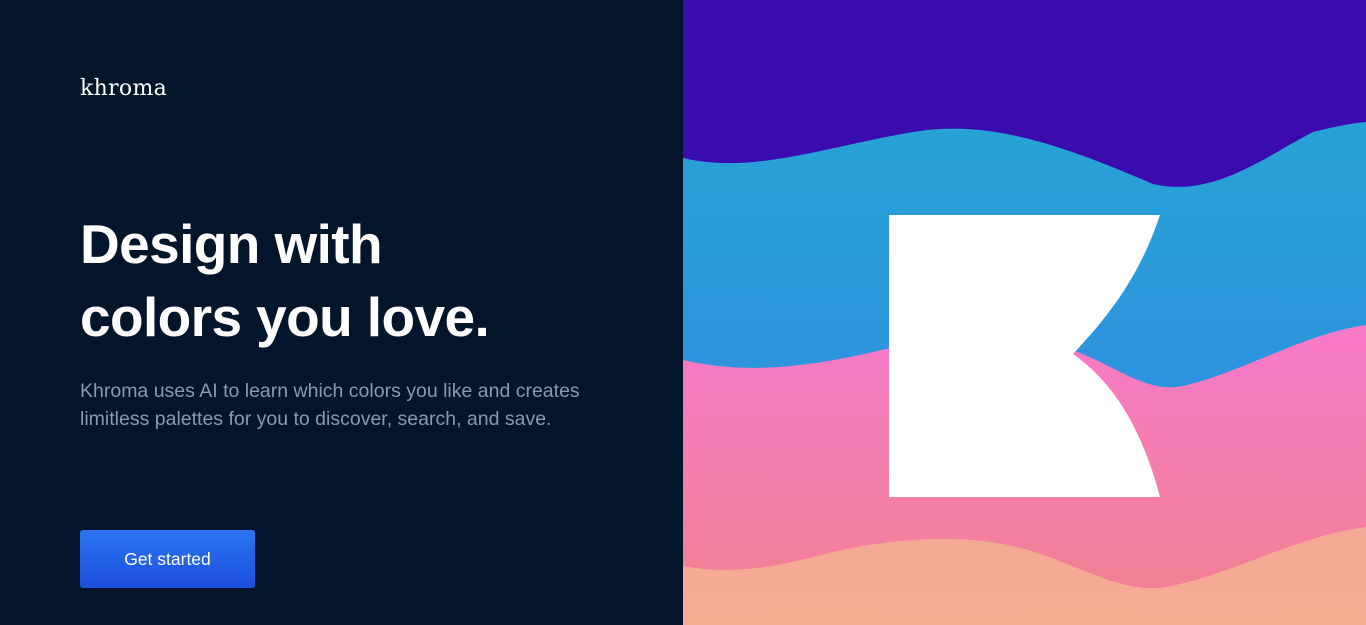 The height and width of the screenshot is (625, 1366). Describe the element at coordinates (231, 244) in the screenshot. I see `hero-title-line1: Design with` at that location.